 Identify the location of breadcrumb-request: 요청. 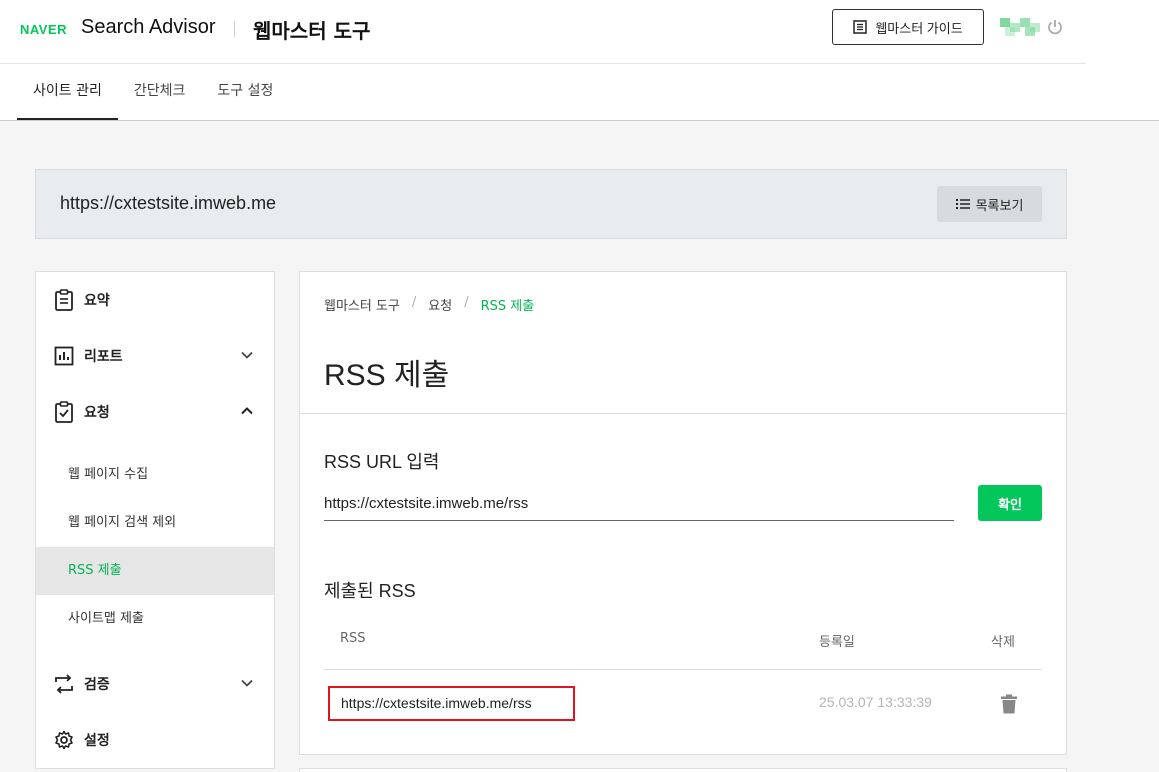
(440, 304).